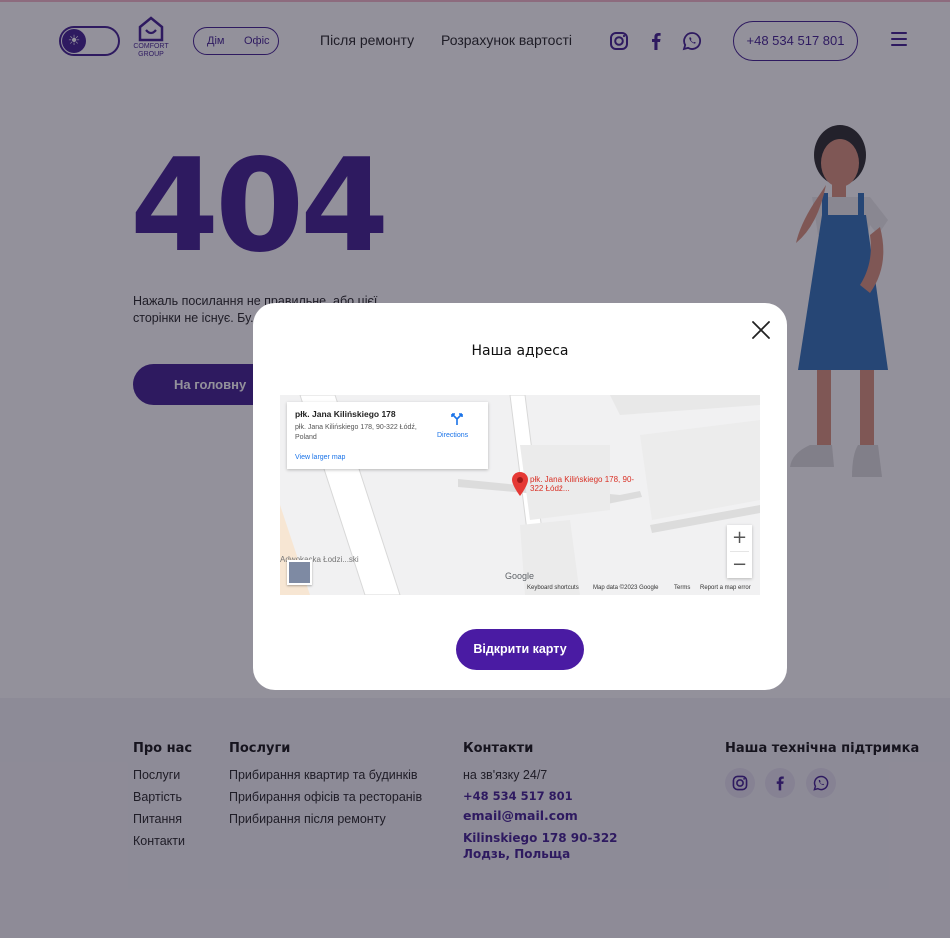 The height and width of the screenshot is (938, 950). I want to click on google-logo: Google, so click(520, 576).